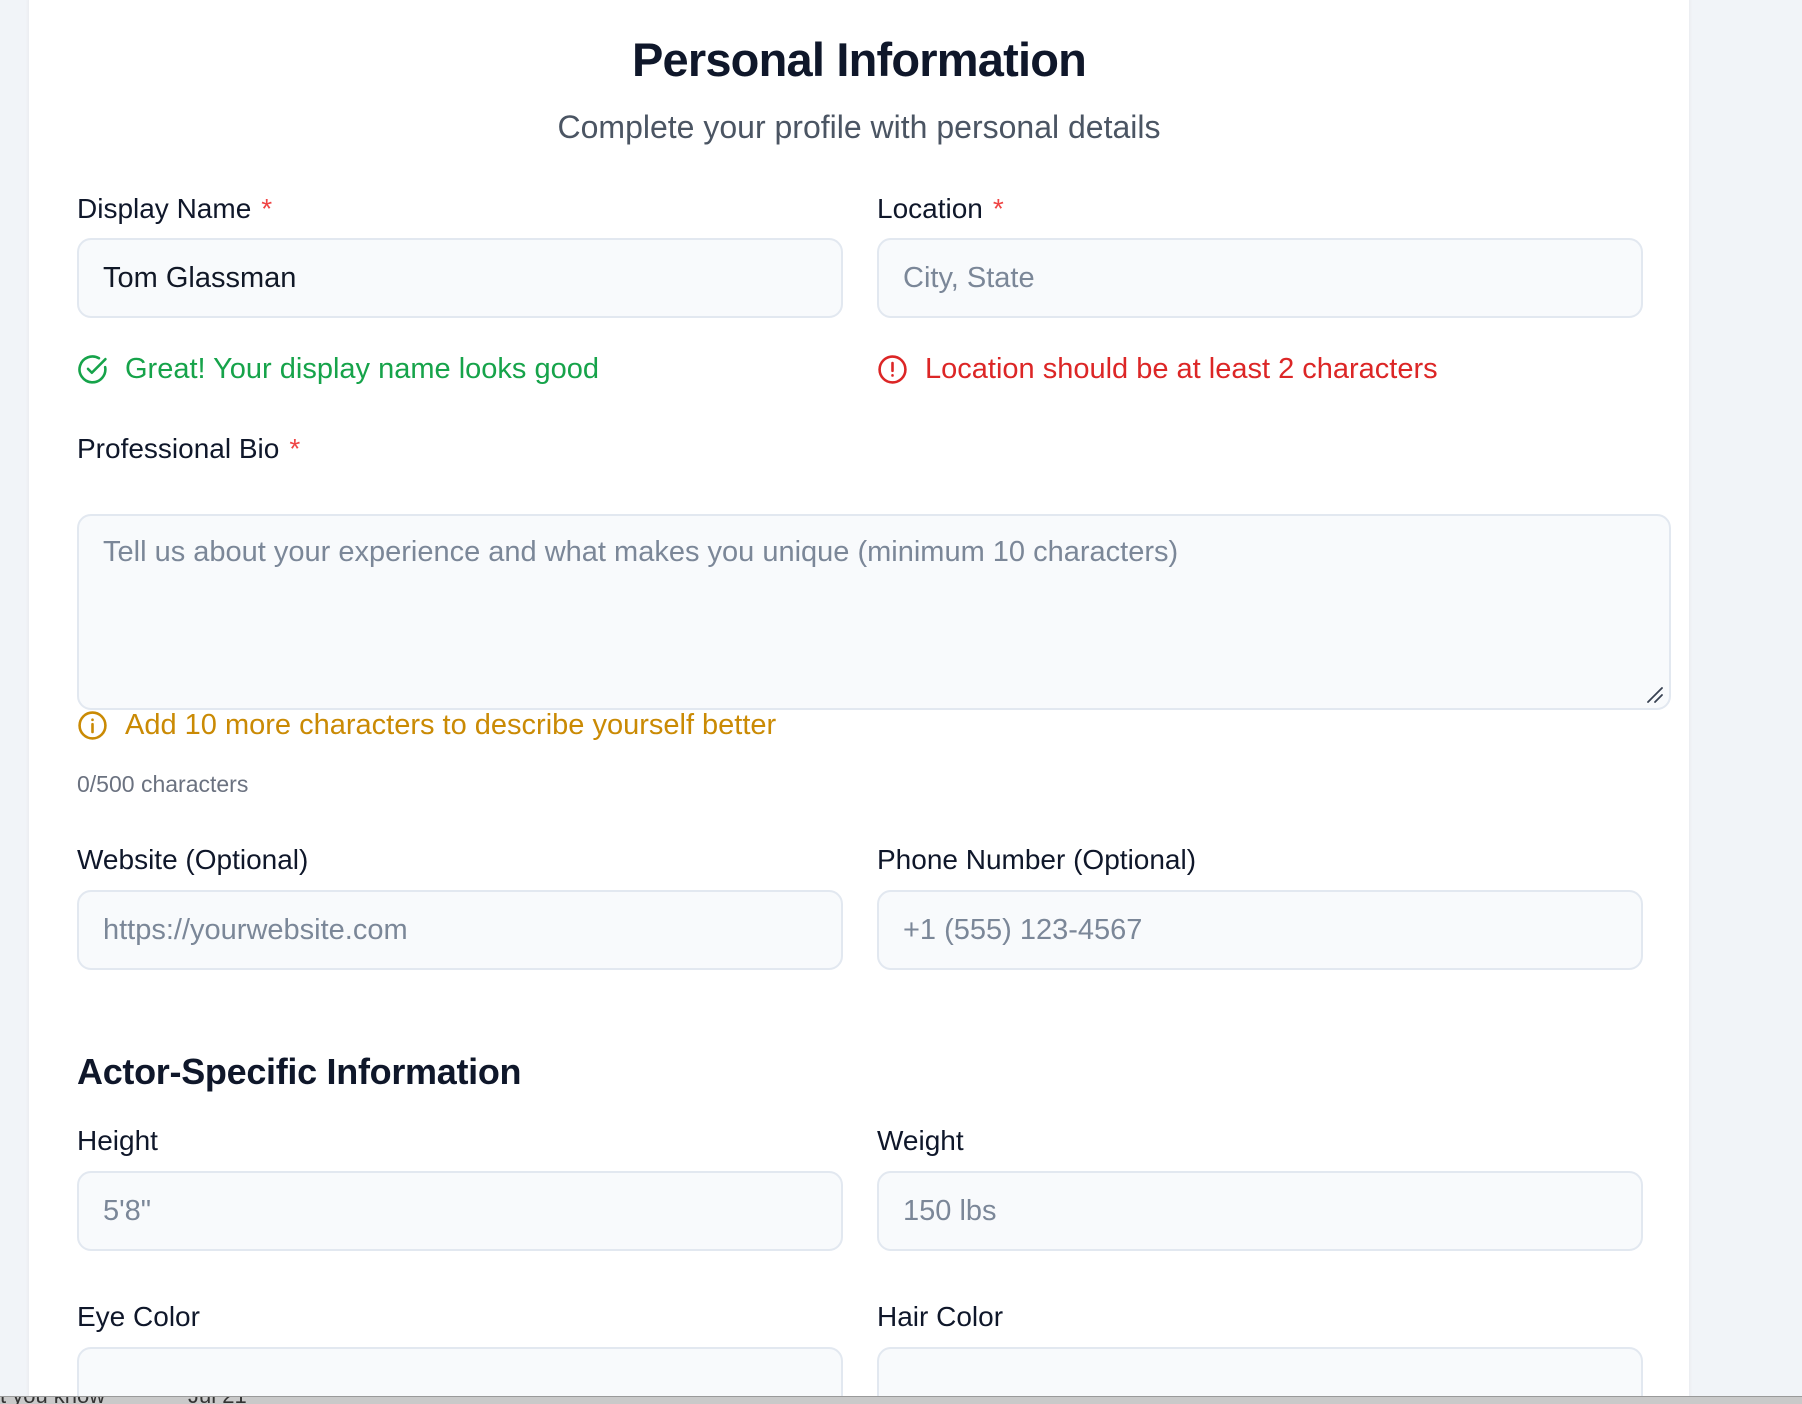 Image resolution: width=1802 pixels, height=1404 pixels. What do you see at coordinates (460, 278) in the screenshot?
I see `display-name-input` at bounding box center [460, 278].